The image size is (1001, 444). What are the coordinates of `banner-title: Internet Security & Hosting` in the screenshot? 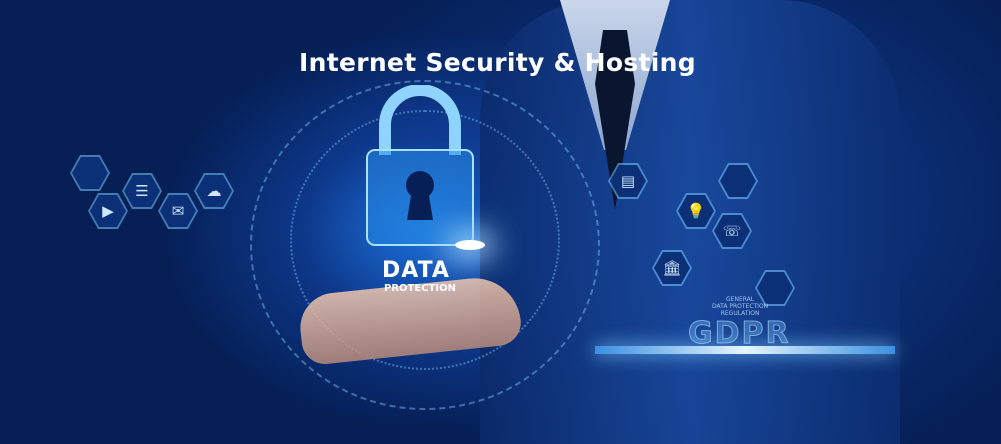 It's located at (497, 62).